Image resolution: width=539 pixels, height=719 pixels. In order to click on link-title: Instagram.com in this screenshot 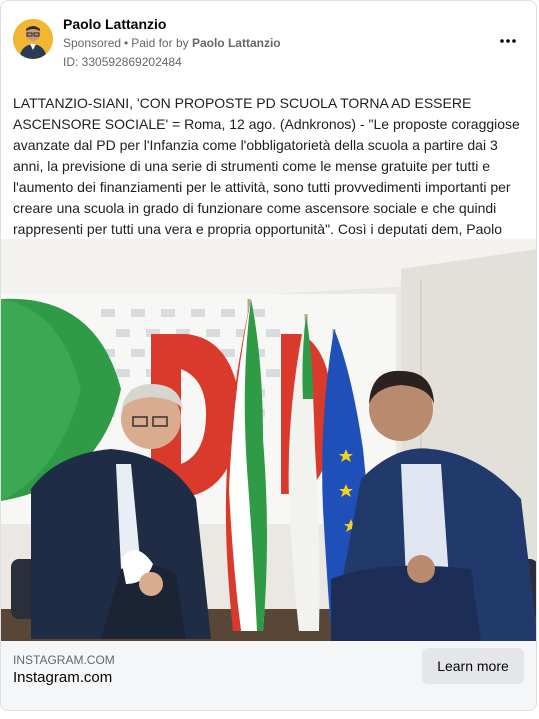, I will do `click(62, 677)`.